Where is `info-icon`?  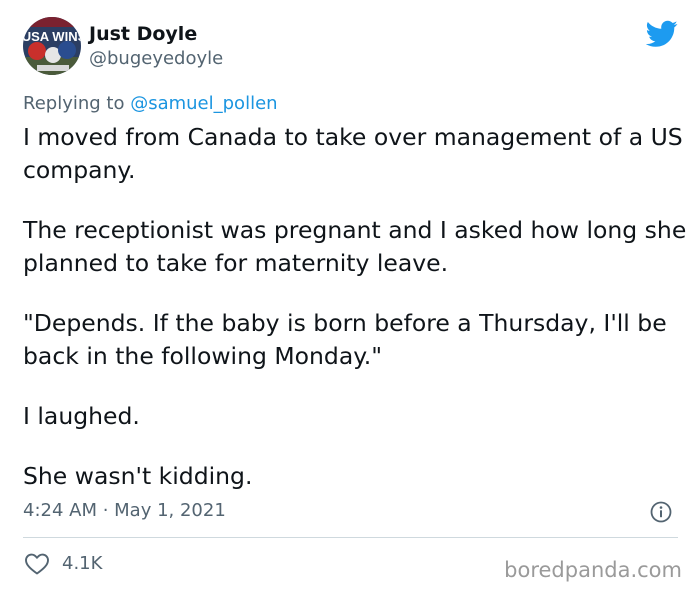
info-icon is located at coordinates (661, 512).